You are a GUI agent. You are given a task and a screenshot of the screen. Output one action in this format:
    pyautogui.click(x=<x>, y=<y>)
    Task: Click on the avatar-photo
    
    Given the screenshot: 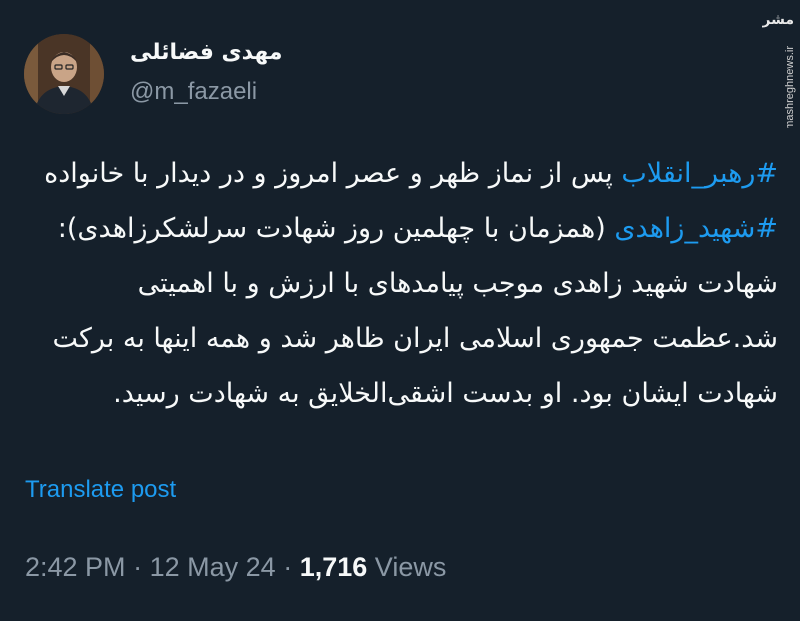 What is the action you would take?
    pyautogui.click(x=64, y=74)
    